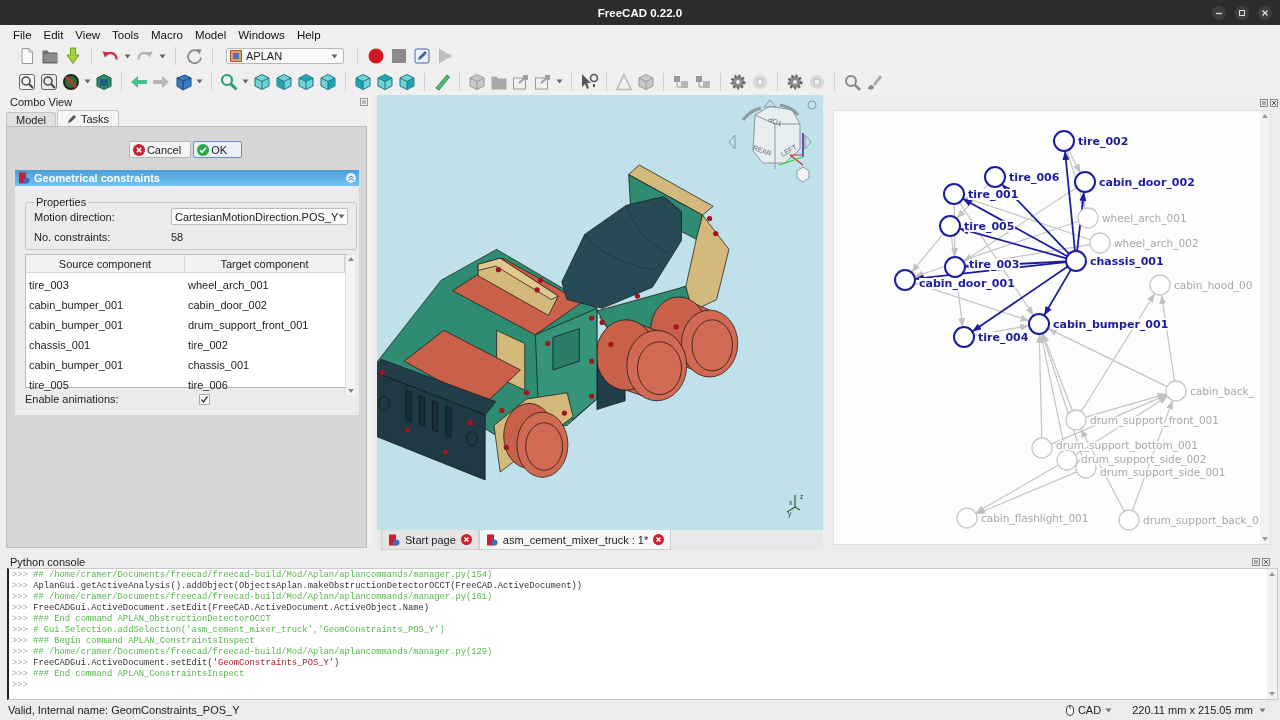 The width and height of the screenshot is (1280, 720). What do you see at coordinates (1111, 324) in the screenshot?
I see `node-label: cabin_bumper_001` at bounding box center [1111, 324].